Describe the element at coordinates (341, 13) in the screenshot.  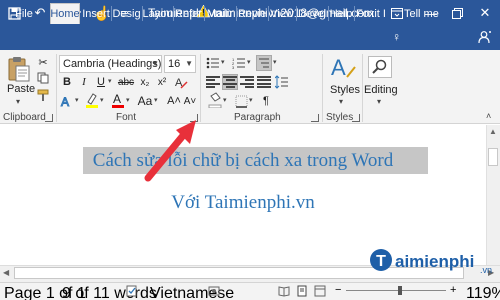
I see `tab-help: Help` at that location.